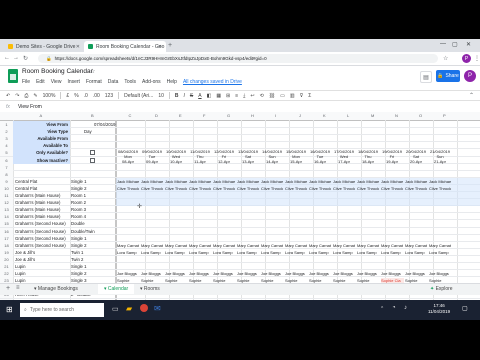 This screenshot has width=480, height=360. Describe the element at coordinates (6, 224) in the screenshot. I see `row-number: 15` at that location.